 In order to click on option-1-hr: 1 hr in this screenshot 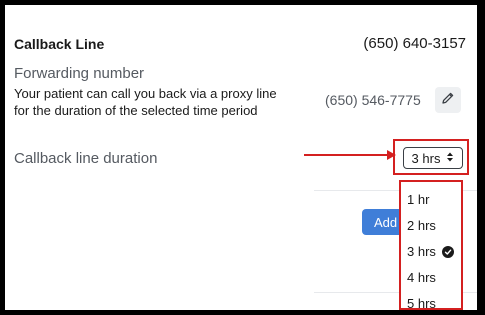, I will do `click(418, 199)`.